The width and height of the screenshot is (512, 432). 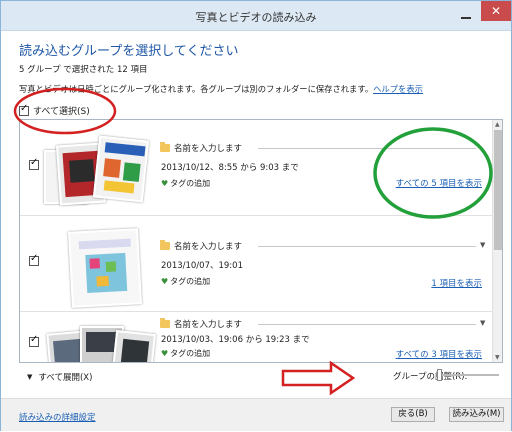 What do you see at coordinates (129, 51) in the screenshot?
I see `page-heading: 読み込むグループを選択してください` at bounding box center [129, 51].